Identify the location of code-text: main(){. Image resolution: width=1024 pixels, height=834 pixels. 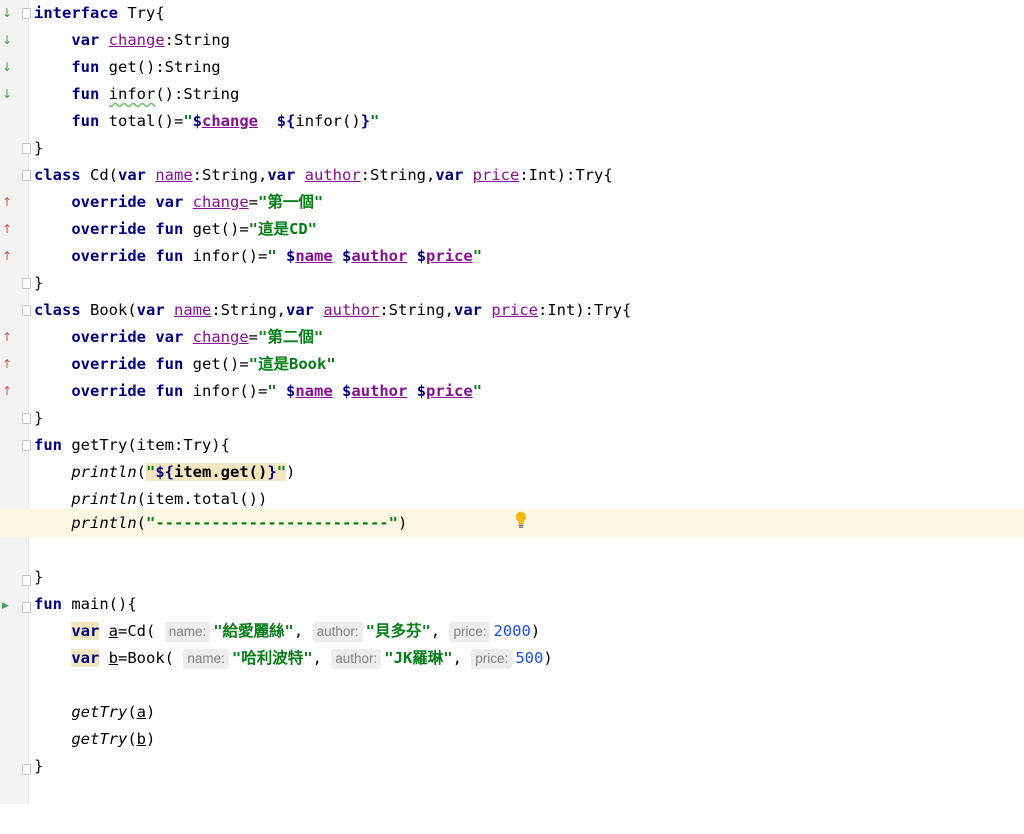
(99, 604).